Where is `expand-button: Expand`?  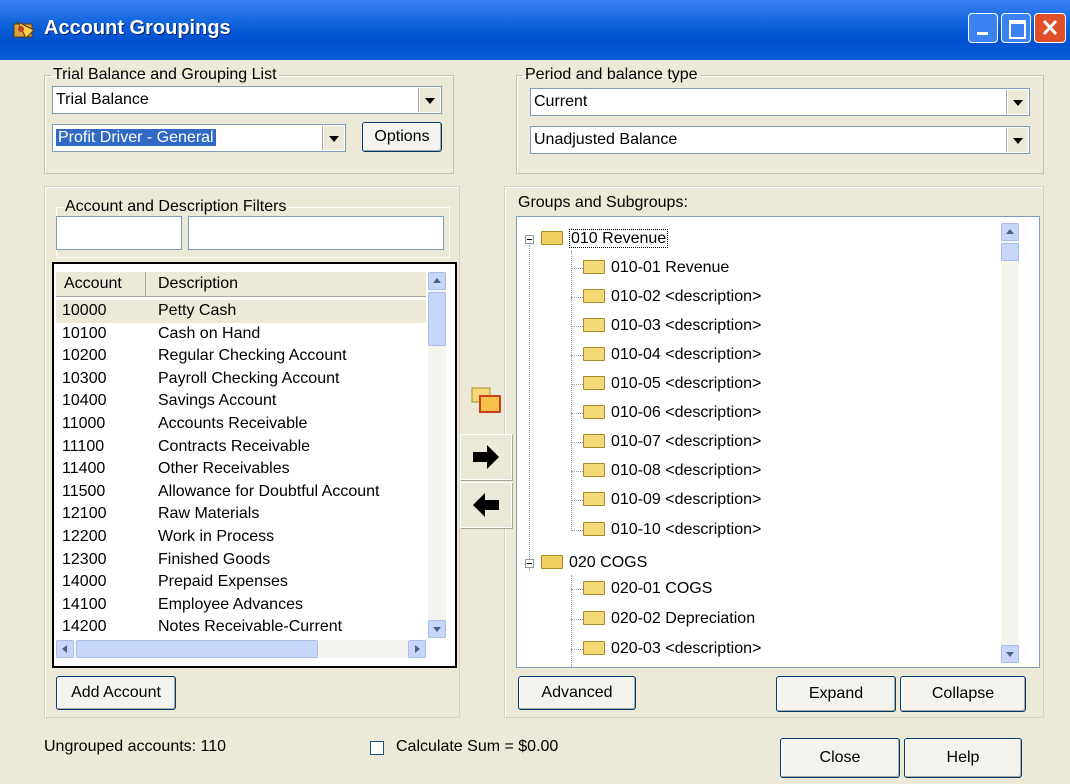
expand-button: Expand is located at coordinates (836, 694).